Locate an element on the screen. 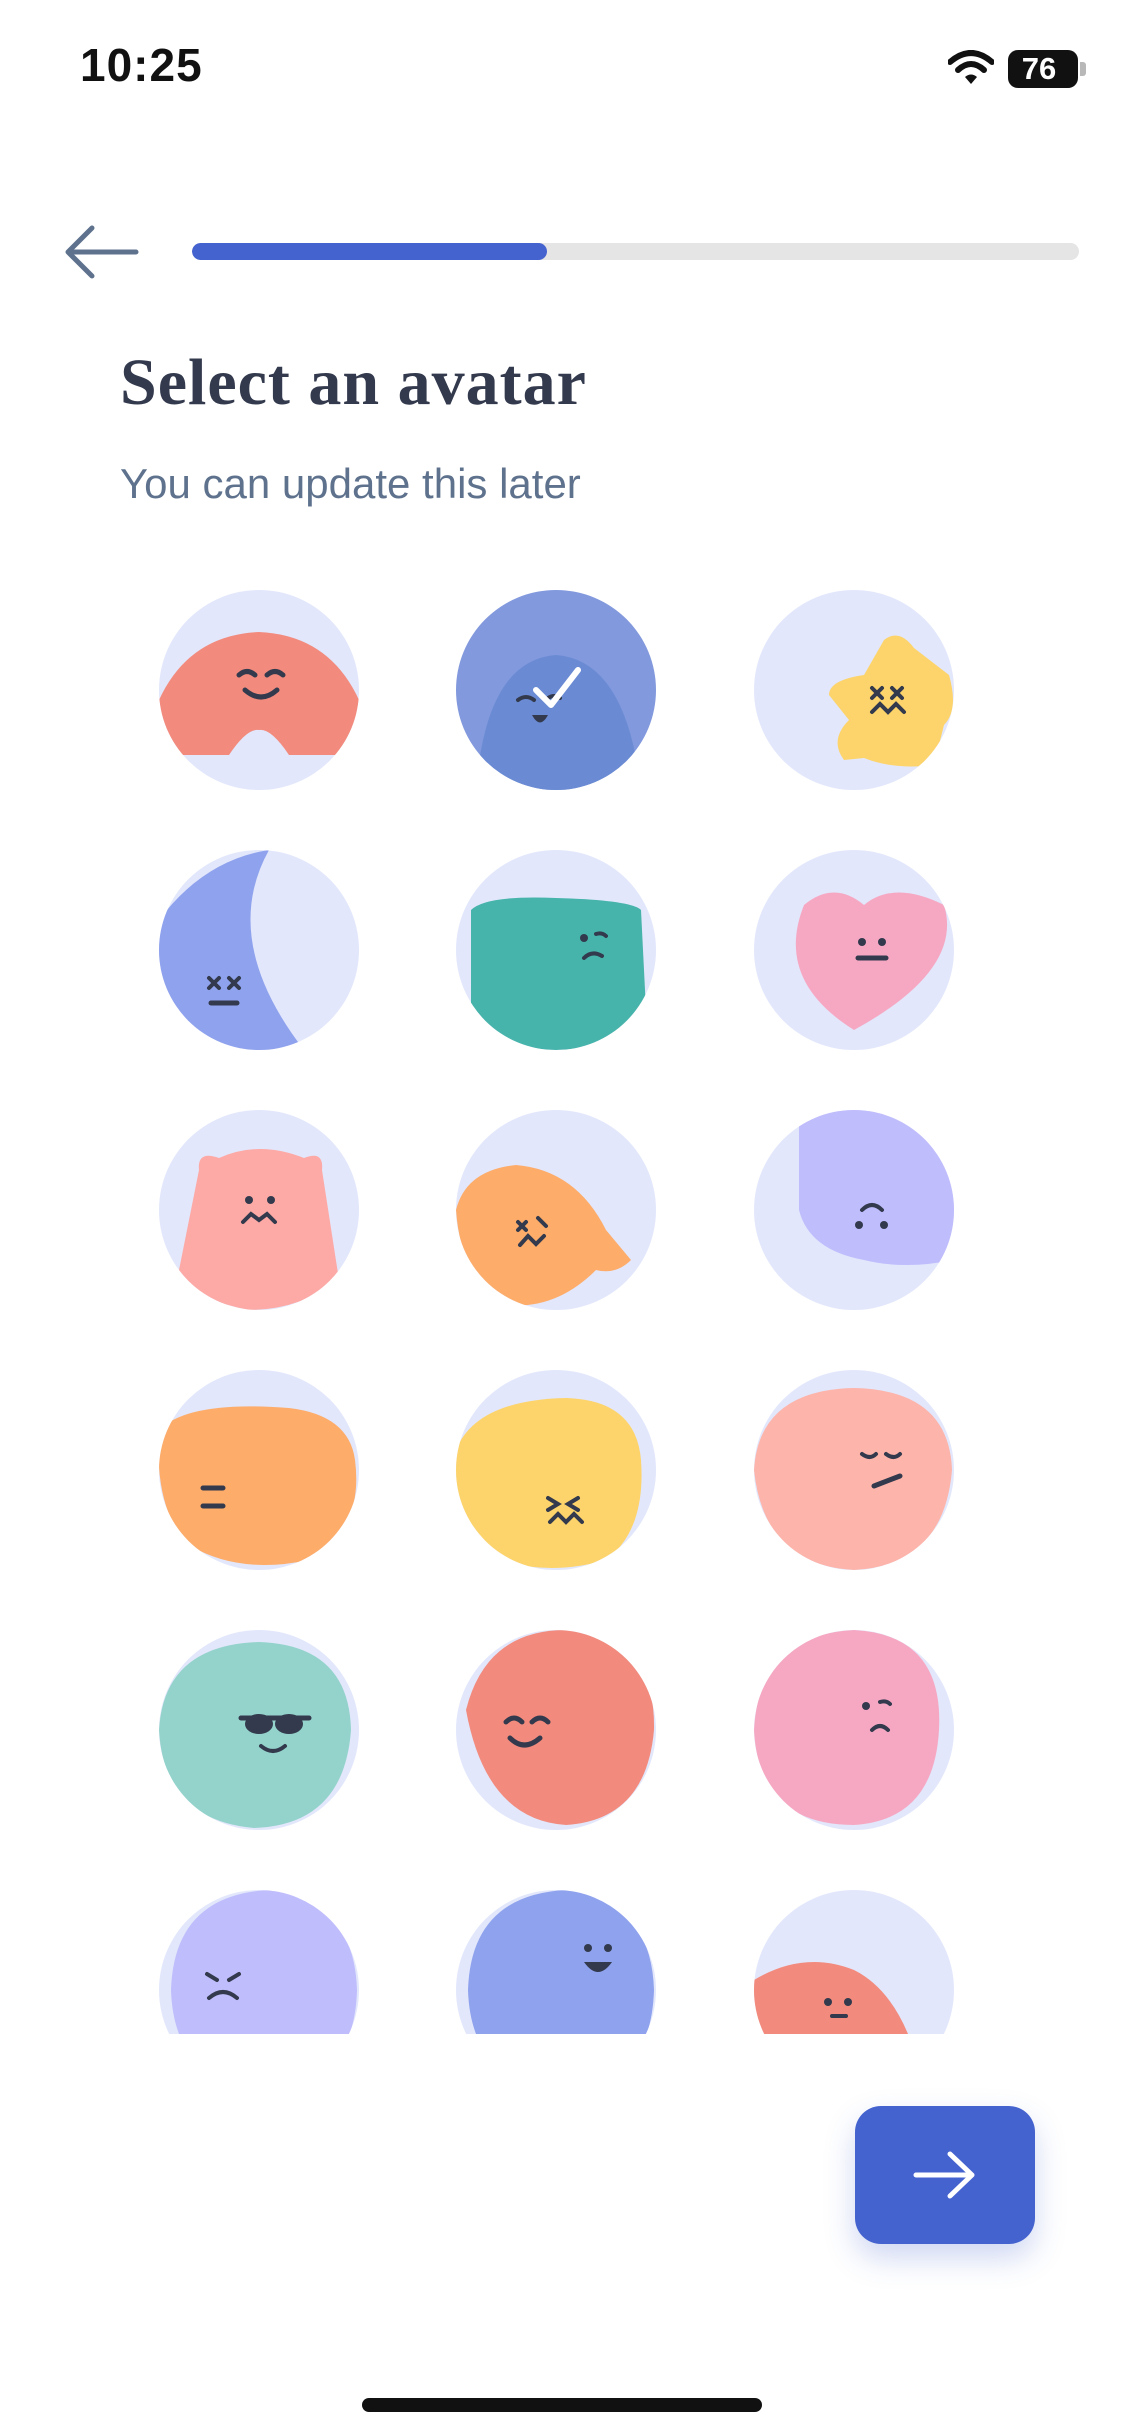  page-title: Select an avatar is located at coordinates (353, 382).